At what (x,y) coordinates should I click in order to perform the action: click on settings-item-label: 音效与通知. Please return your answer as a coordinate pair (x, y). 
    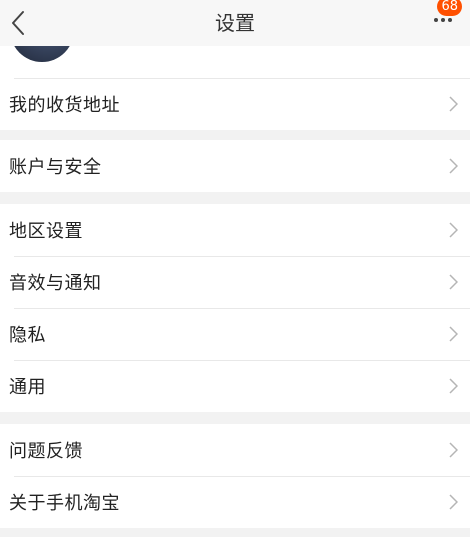
    Looking at the image, I should click on (55, 283).